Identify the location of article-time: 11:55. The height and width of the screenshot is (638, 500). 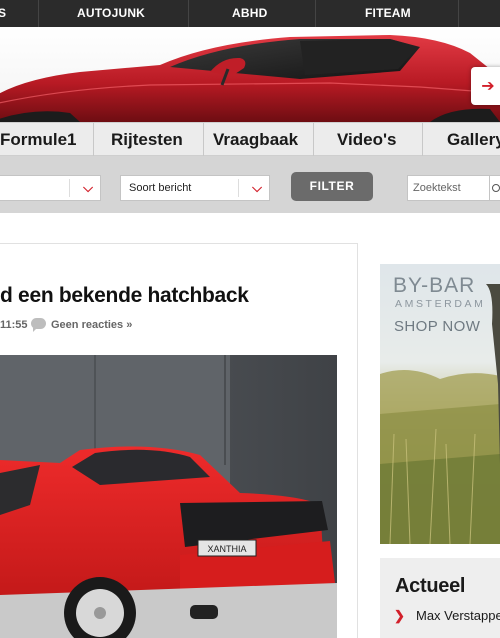
(14, 325).